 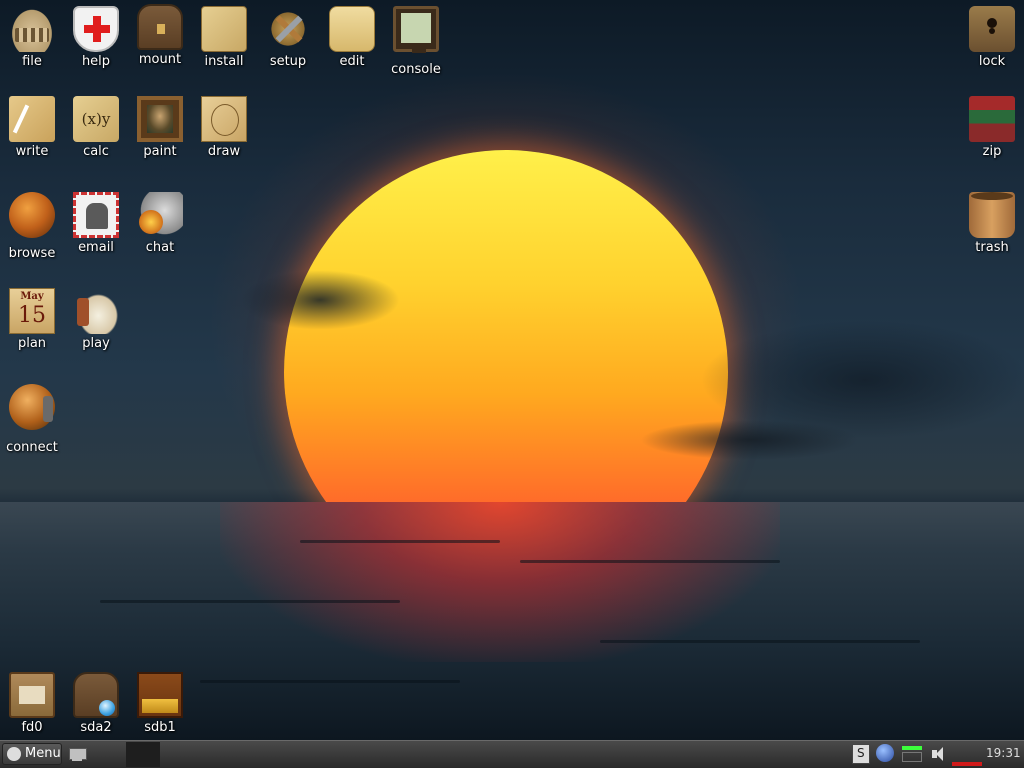 I want to click on desktop-icon-email: email, so click(x=96, y=223).